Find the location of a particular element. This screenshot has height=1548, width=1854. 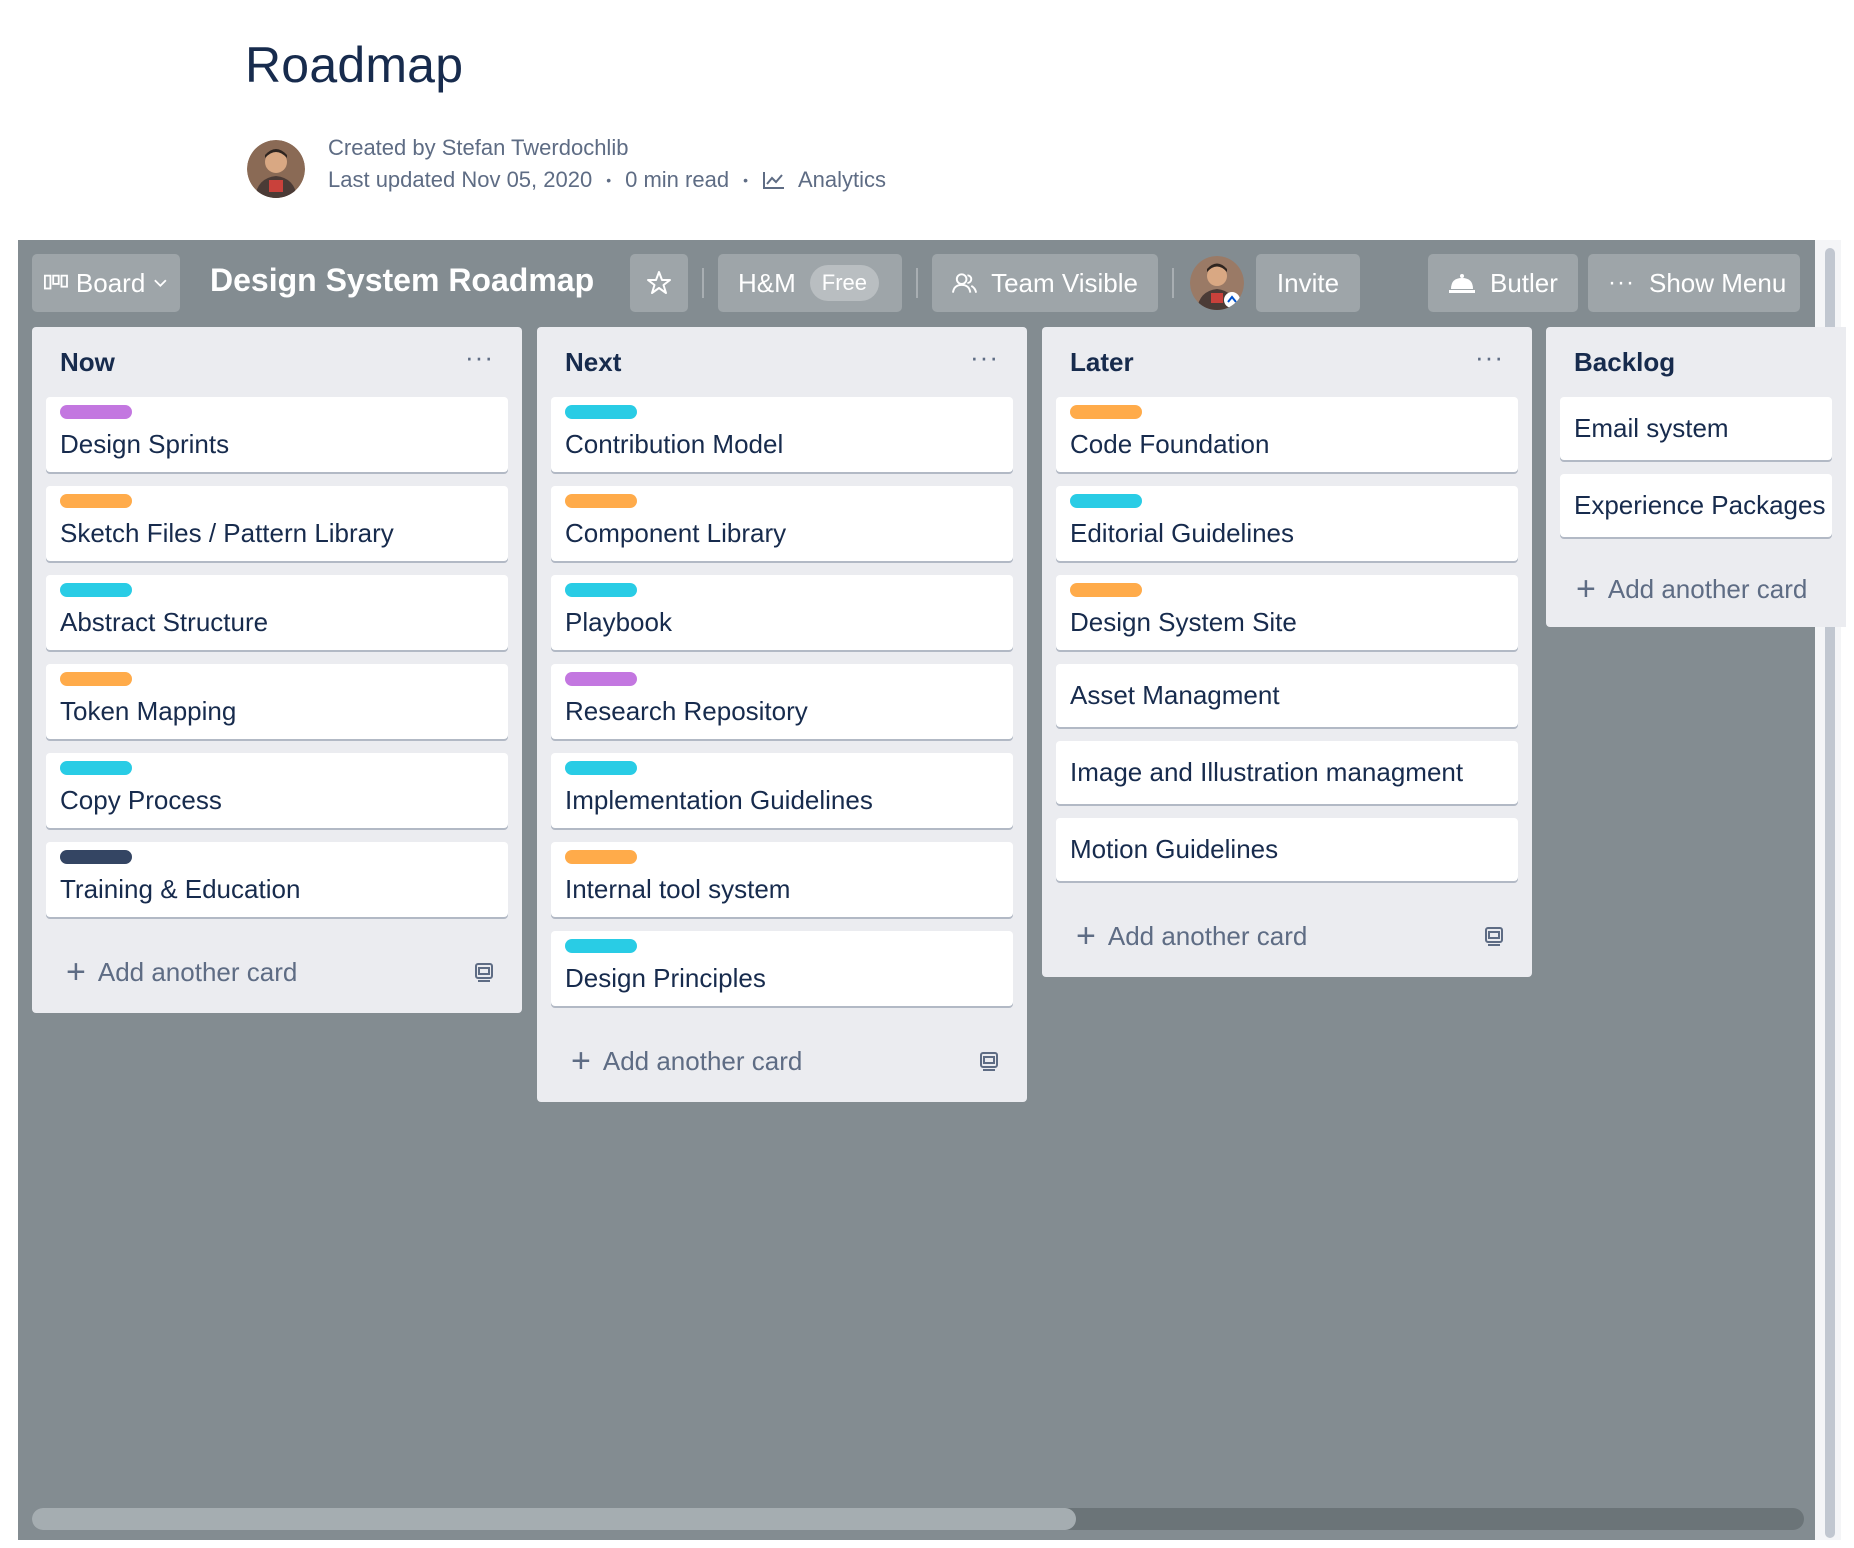

last-updated: Last updated Nov 05, 2020 is located at coordinates (460, 179).